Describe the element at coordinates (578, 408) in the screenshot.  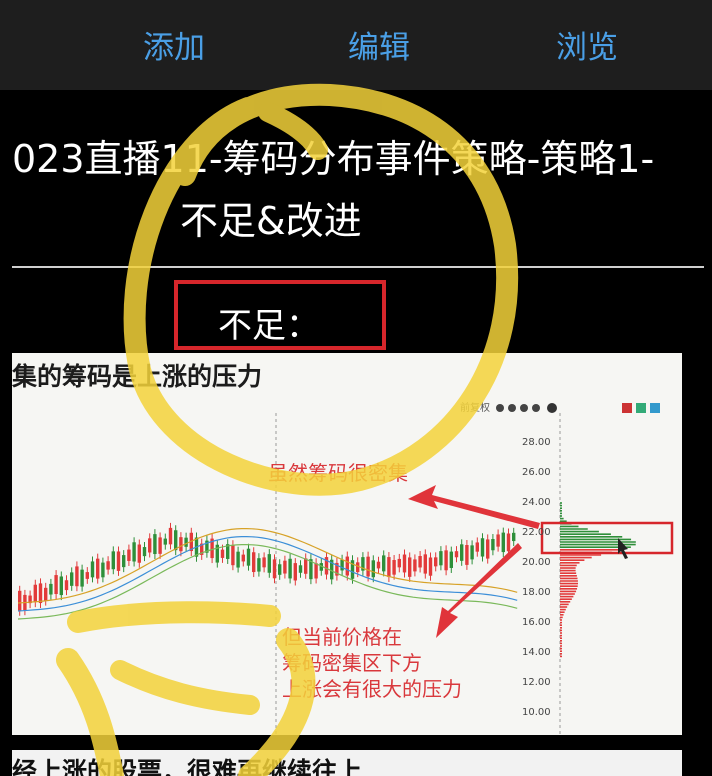
I see `screenshot-toolbar-icons` at that location.